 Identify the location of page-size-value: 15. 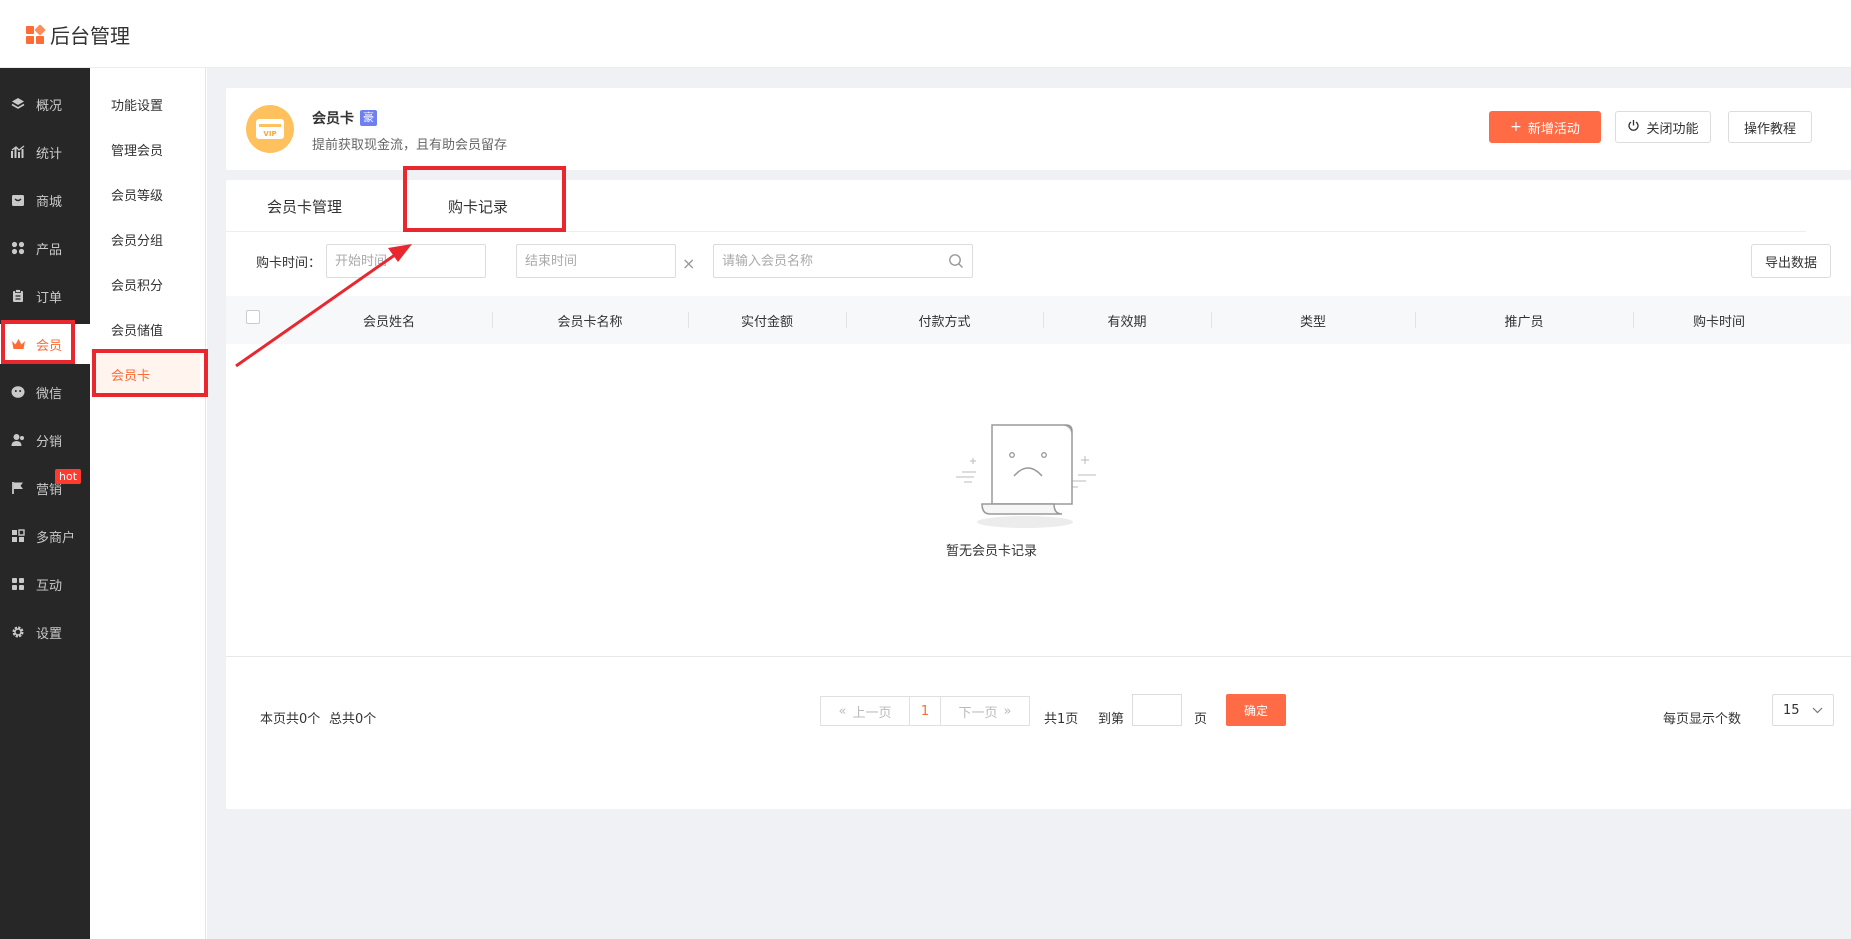
(1791, 710).